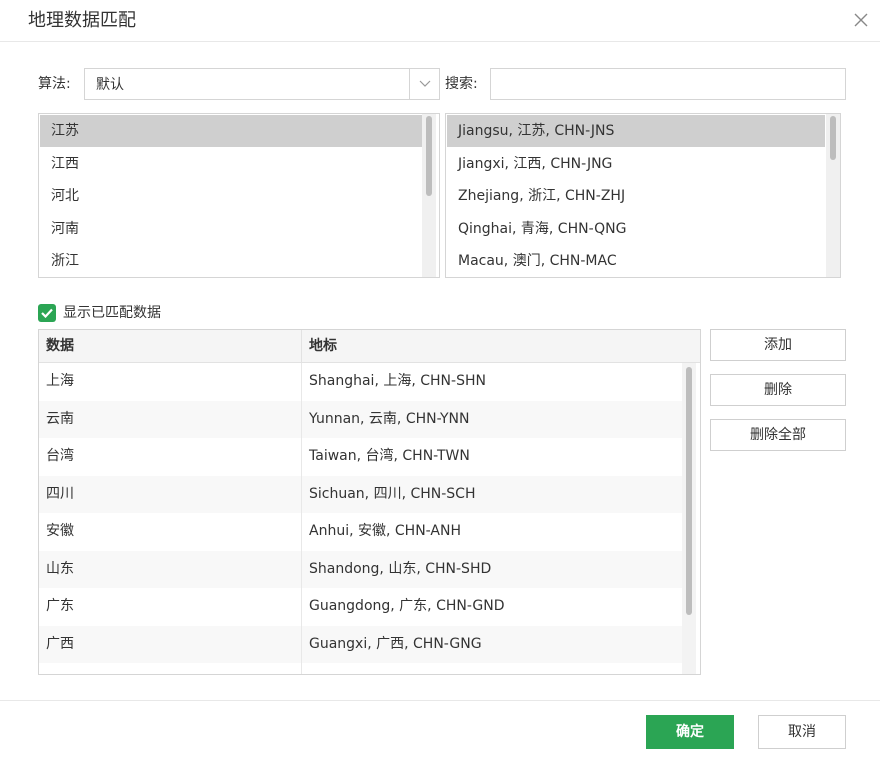 The height and width of the screenshot is (758, 880). I want to click on algorithm-label: 算法:, so click(54, 84).